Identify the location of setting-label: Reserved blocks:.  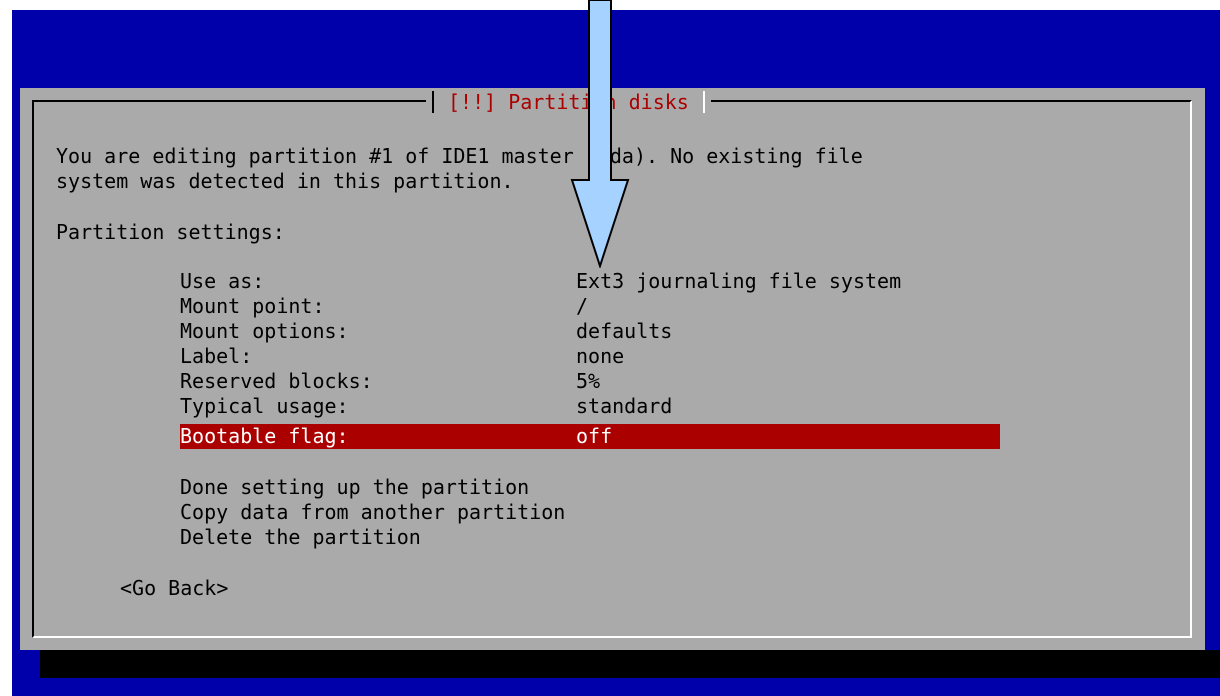
(276, 381).